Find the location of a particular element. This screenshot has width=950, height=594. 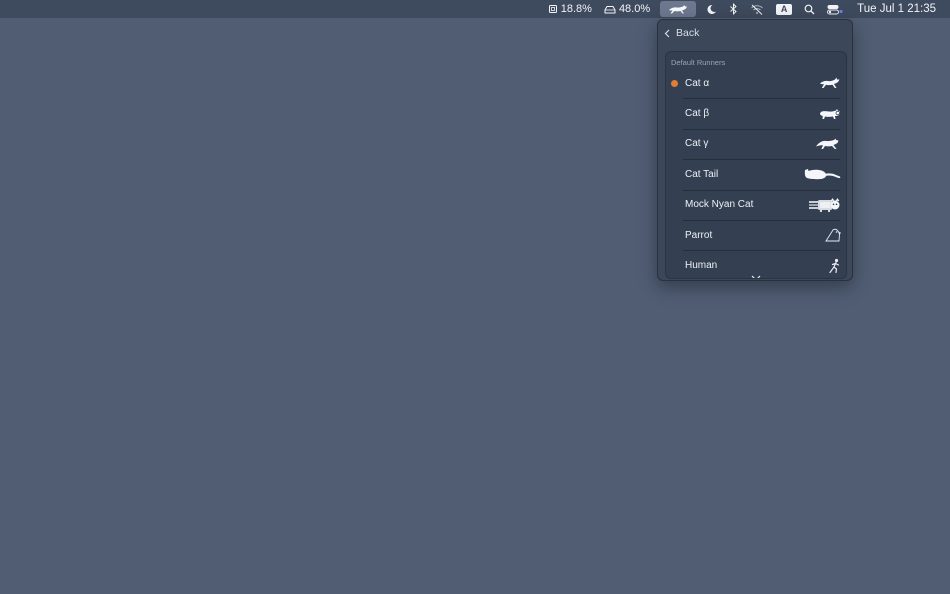

runner-item-cat-beta: Cat β is located at coordinates (756, 113).